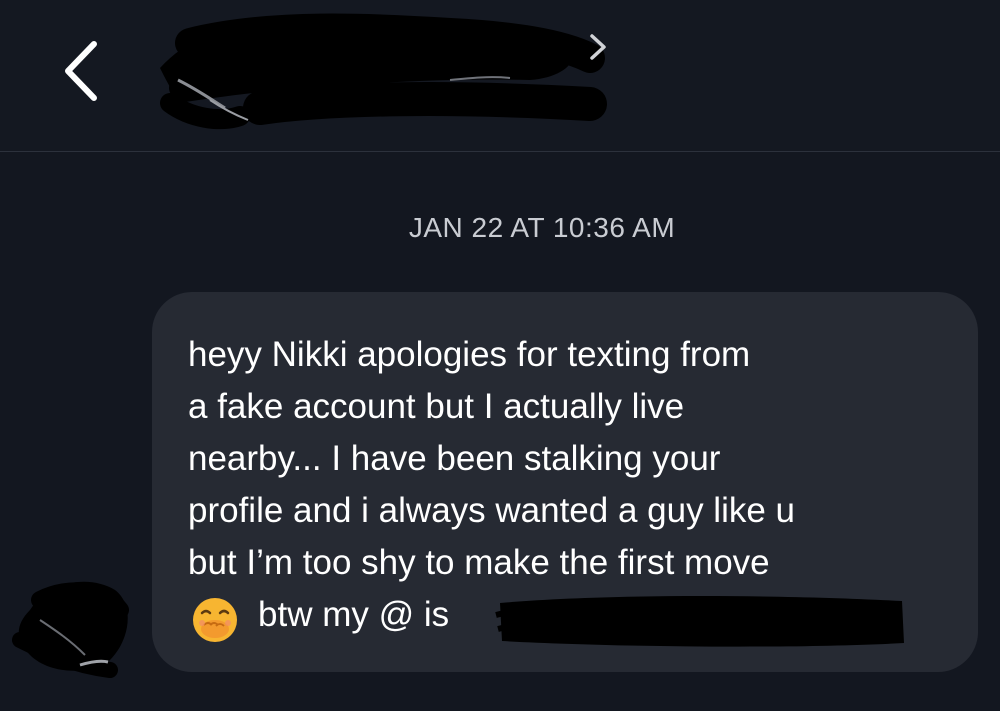 This screenshot has height=711, width=1000. Describe the element at coordinates (479, 562) in the screenshot. I see `message-line-5: but I’m too shy to make the first move` at that location.